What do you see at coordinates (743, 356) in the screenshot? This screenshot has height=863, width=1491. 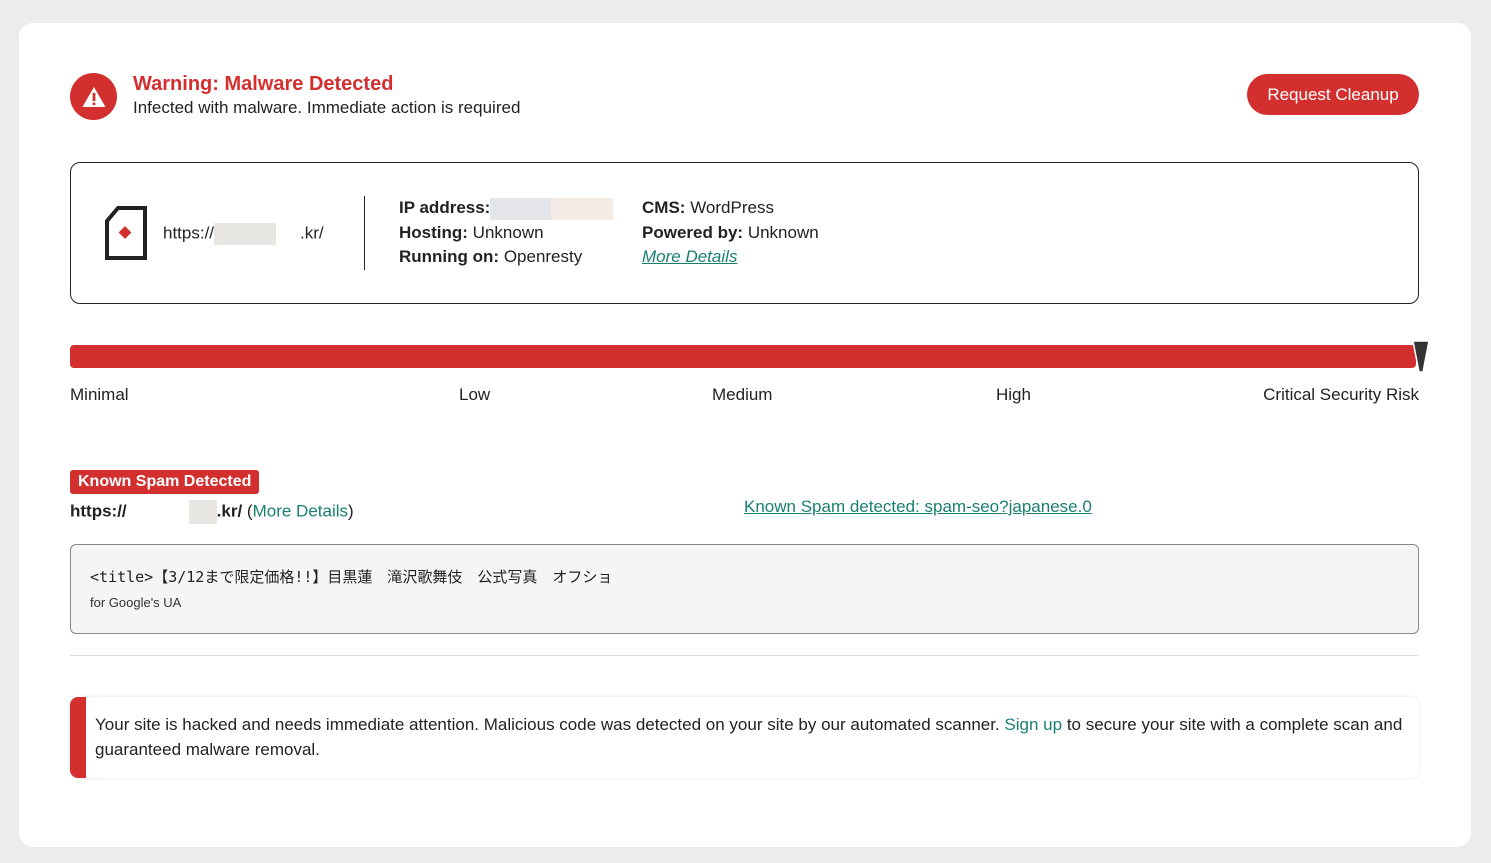 I see `risk-meter-bar` at bounding box center [743, 356].